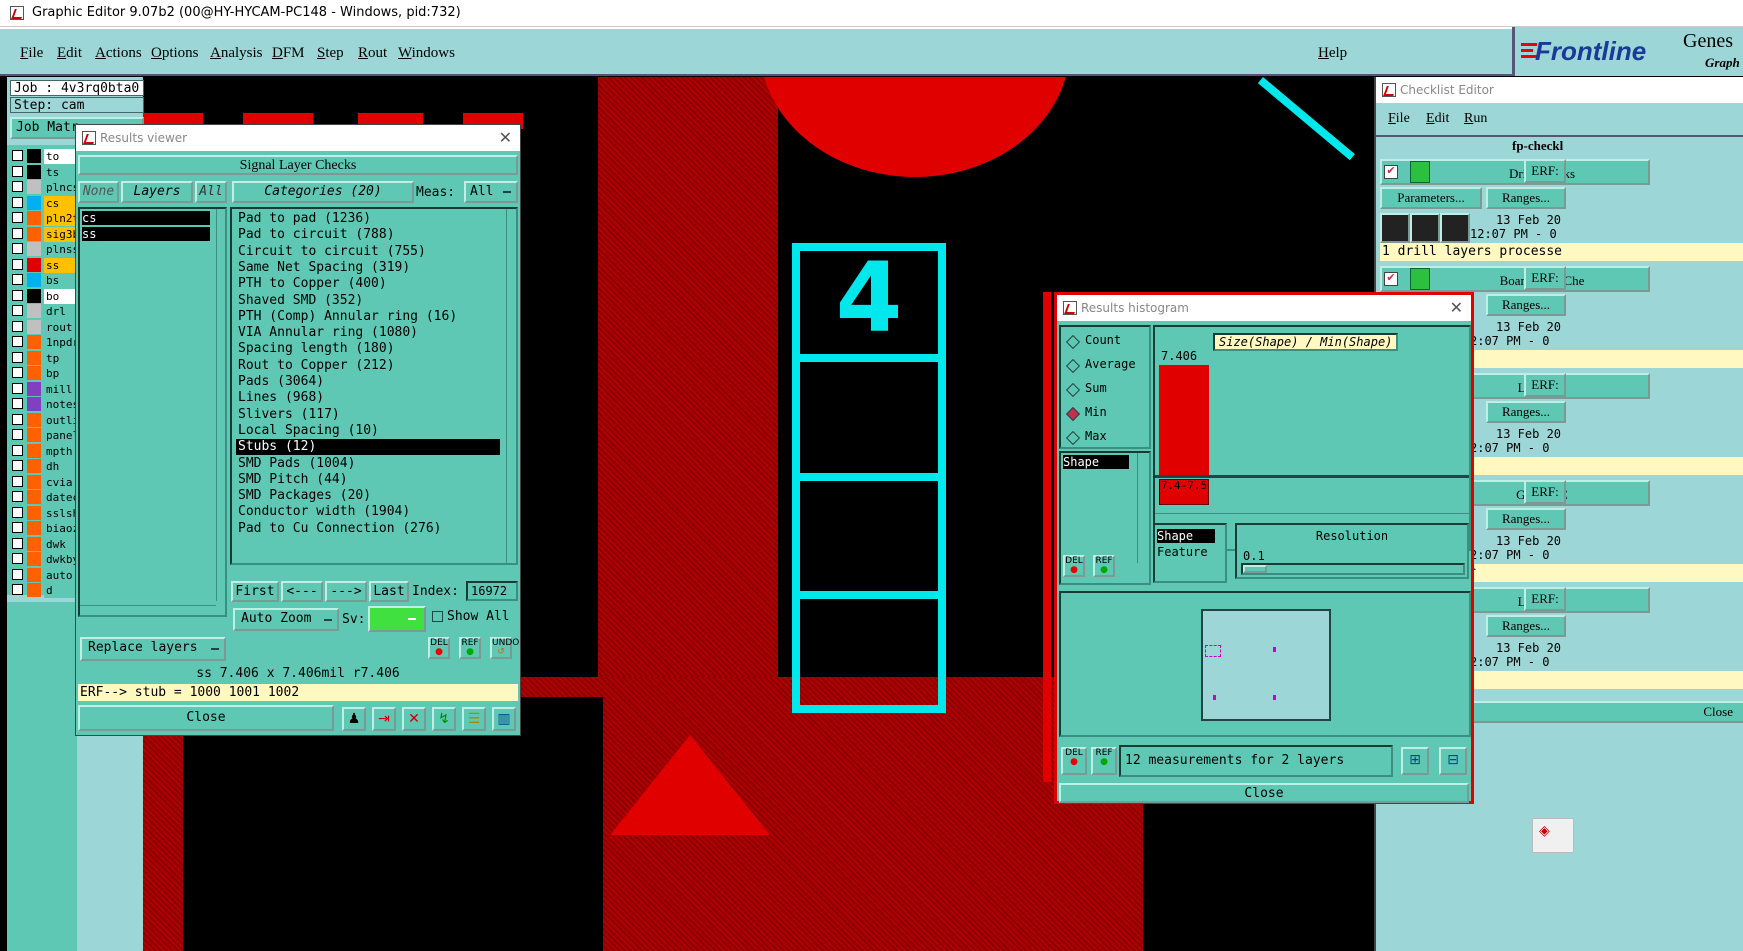  What do you see at coordinates (368, 219) in the screenshot?
I see `category-item: Pad to pad (1236)` at bounding box center [368, 219].